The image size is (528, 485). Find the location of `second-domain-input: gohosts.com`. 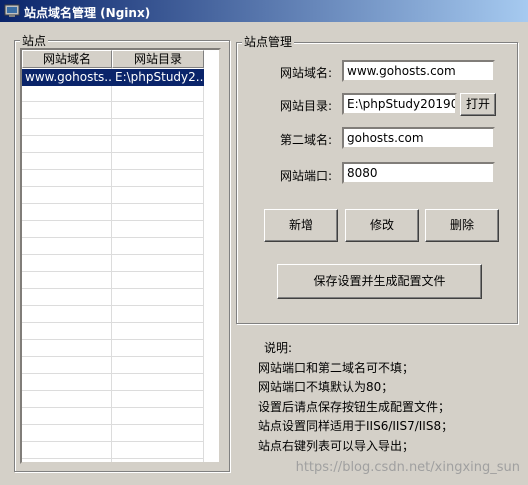

second-domain-input: gohosts.com is located at coordinates (418, 138).